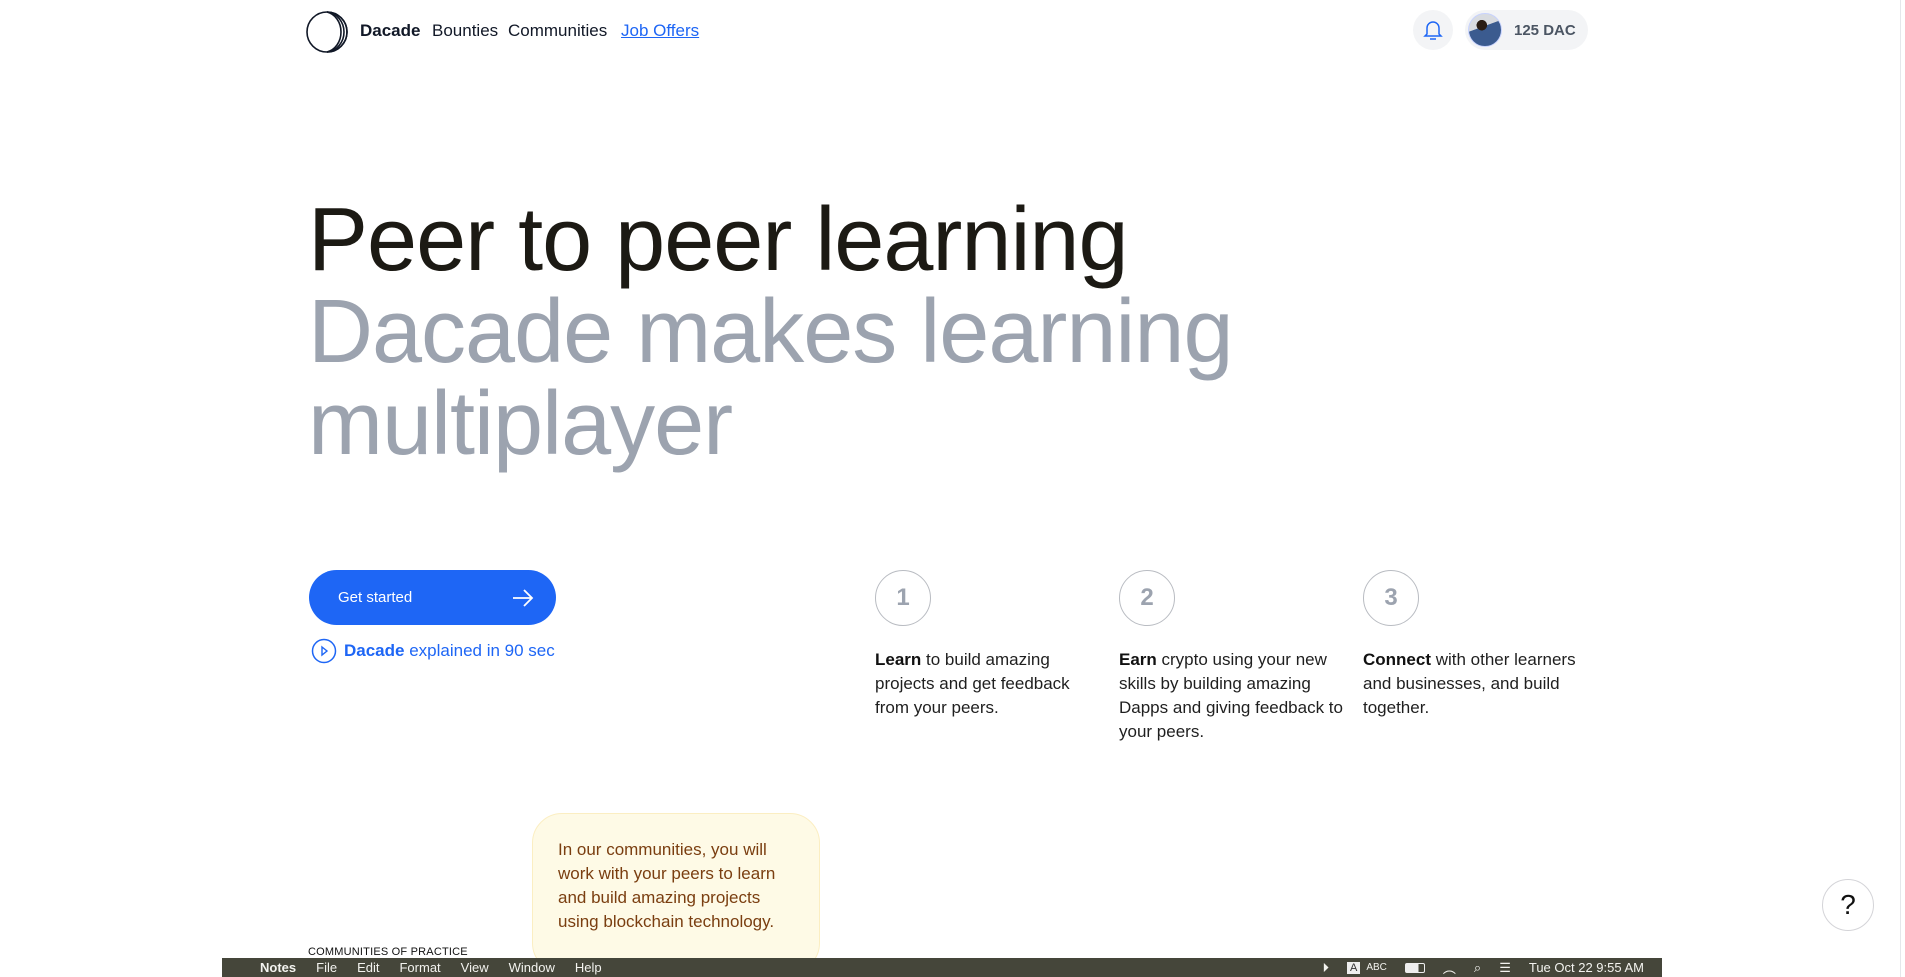  What do you see at coordinates (1505, 968) in the screenshot?
I see `control-center-icon: ☰` at bounding box center [1505, 968].